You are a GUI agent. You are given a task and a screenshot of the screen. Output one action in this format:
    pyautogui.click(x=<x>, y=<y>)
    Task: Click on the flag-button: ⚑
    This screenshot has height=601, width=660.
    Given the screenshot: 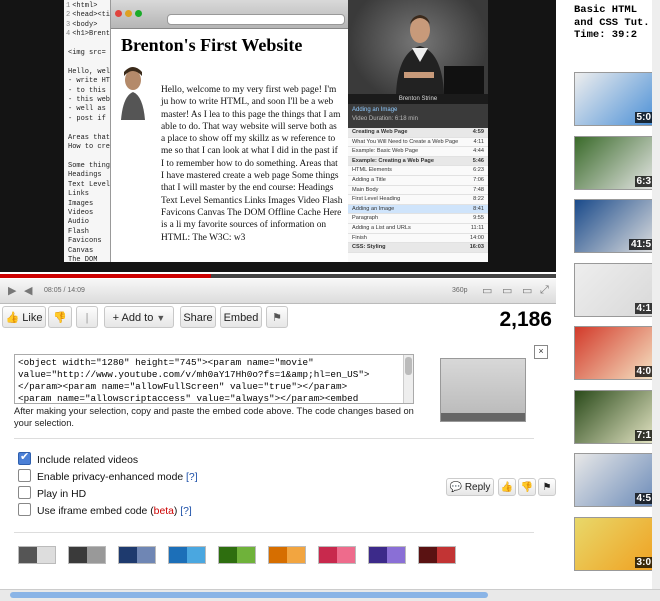 What is the action you would take?
    pyautogui.click(x=277, y=317)
    